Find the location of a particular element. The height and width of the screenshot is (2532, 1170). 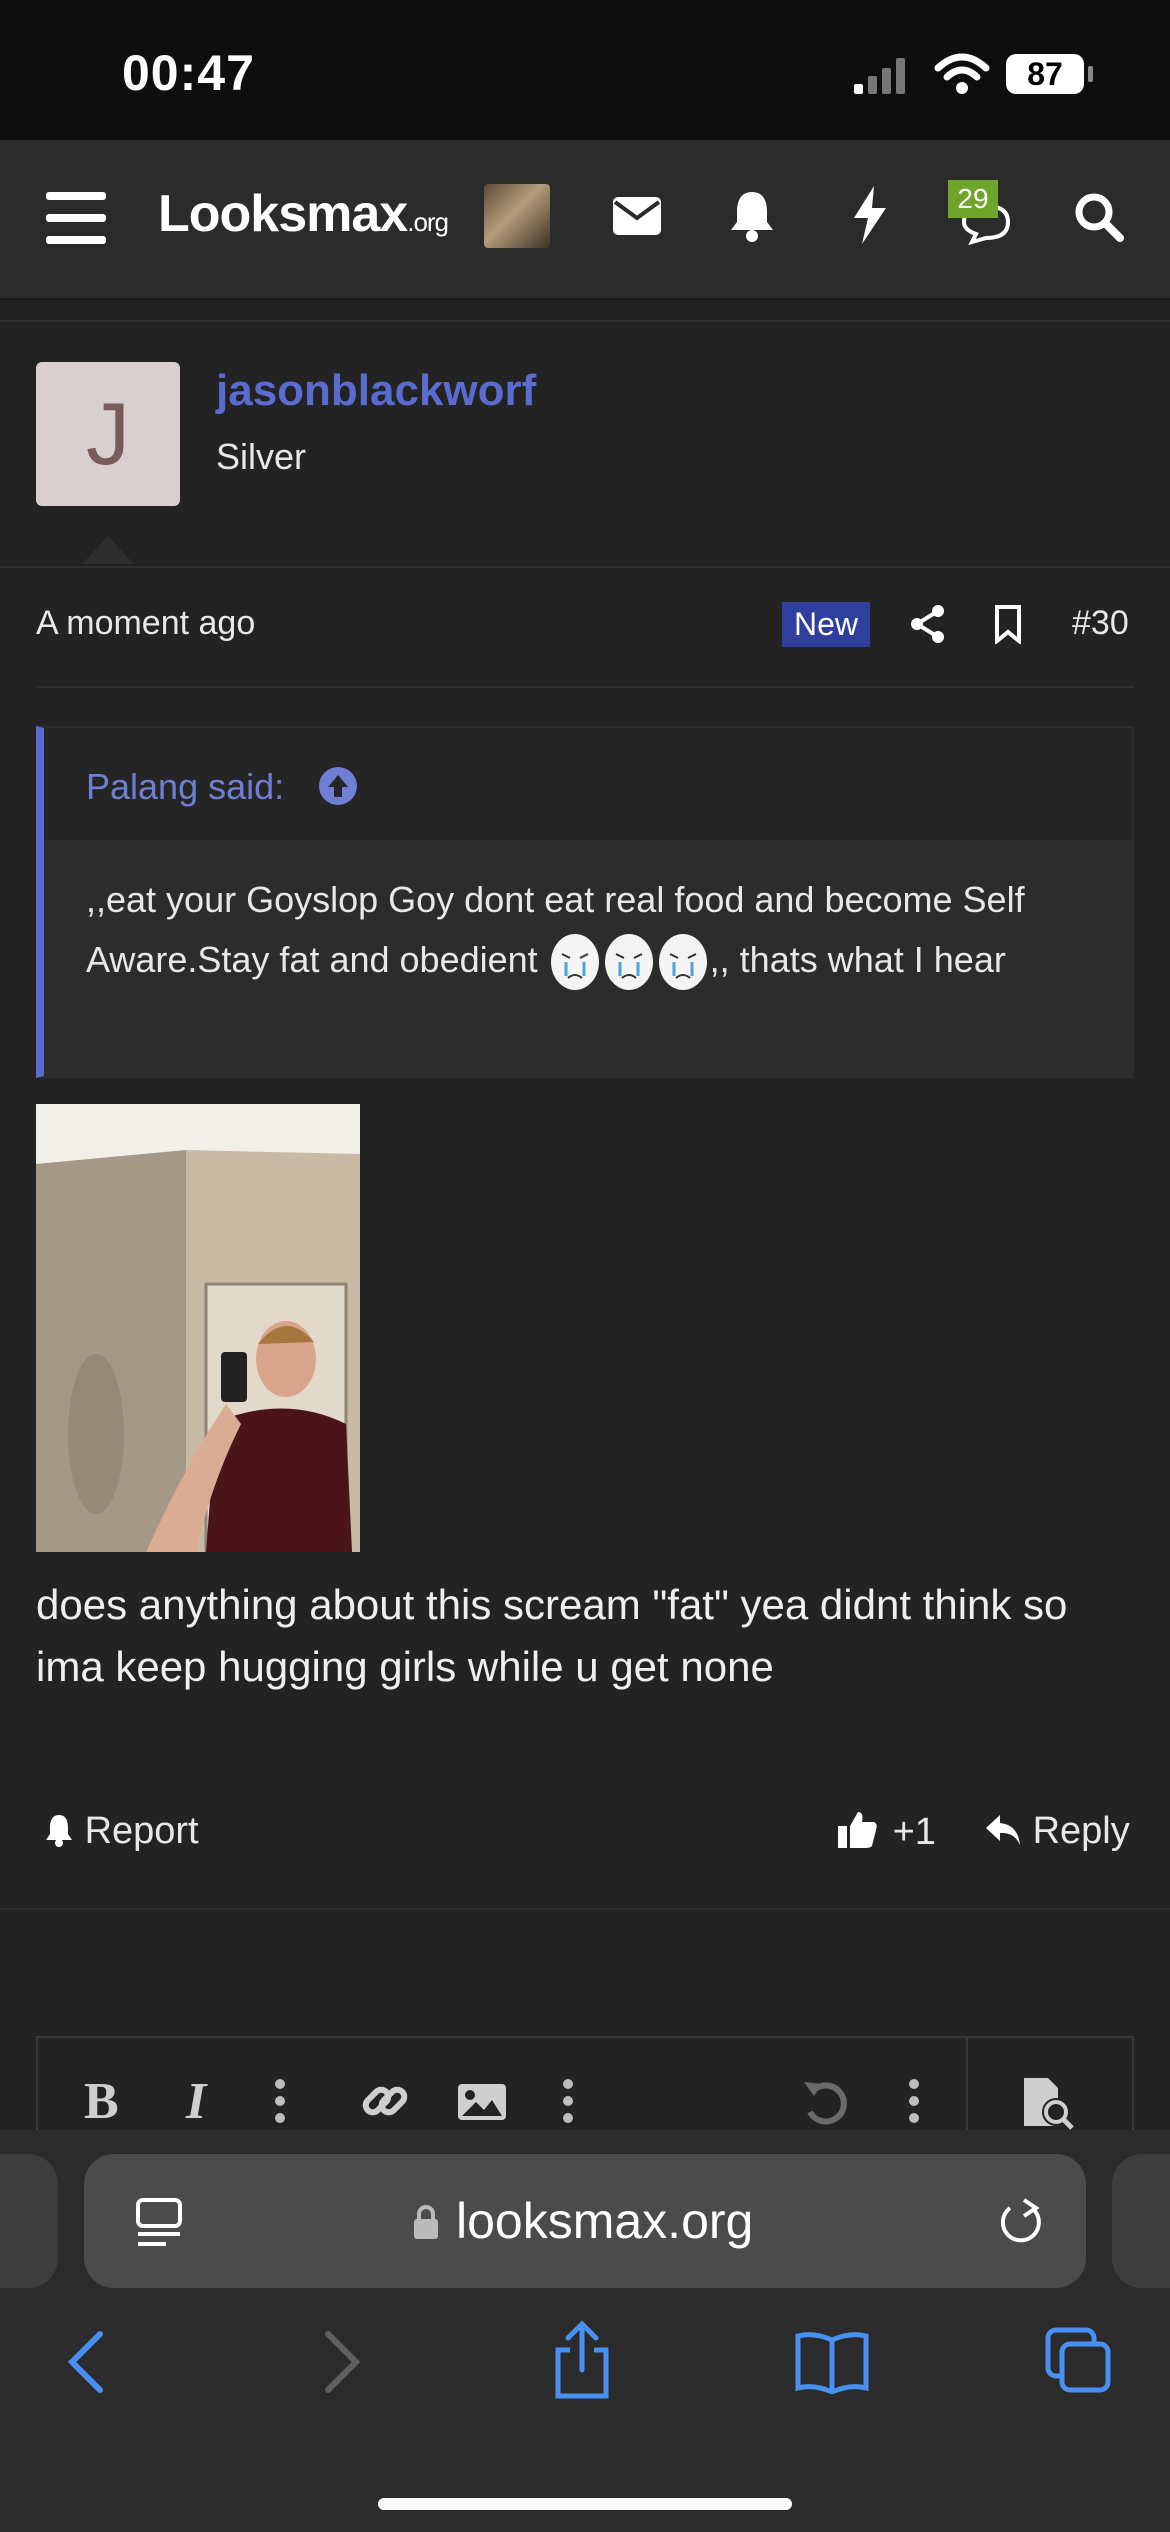

wifi-icon is located at coordinates (962, 74).